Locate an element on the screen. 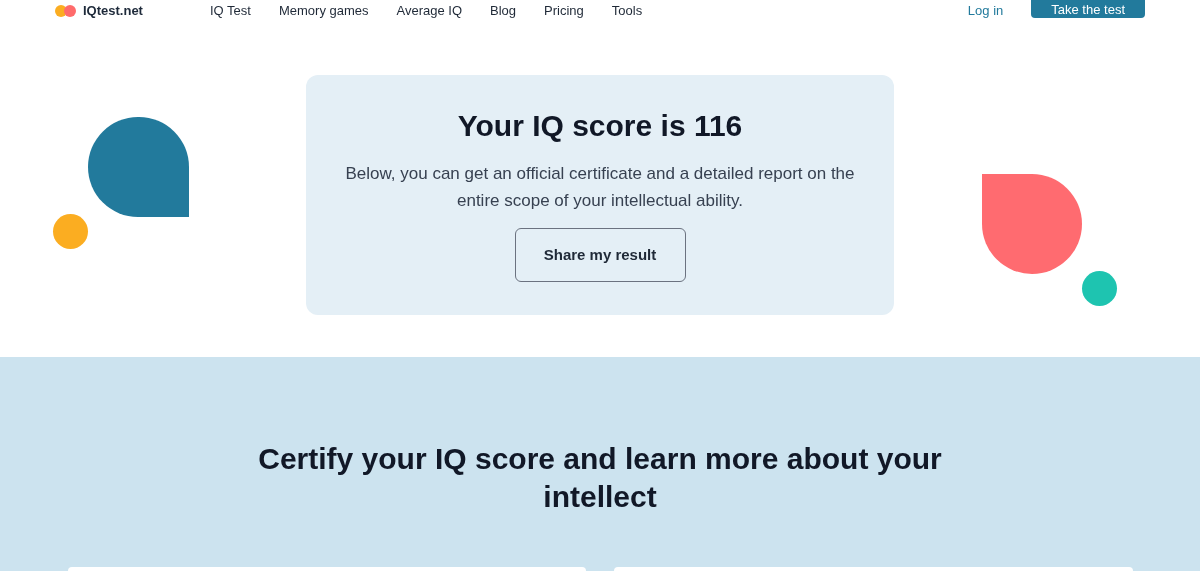 This screenshot has width=1200, height=571. score-description: Below, you can get an official certificate and a detailed report on the entire scope of your intellectual ability. is located at coordinates (600, 187).